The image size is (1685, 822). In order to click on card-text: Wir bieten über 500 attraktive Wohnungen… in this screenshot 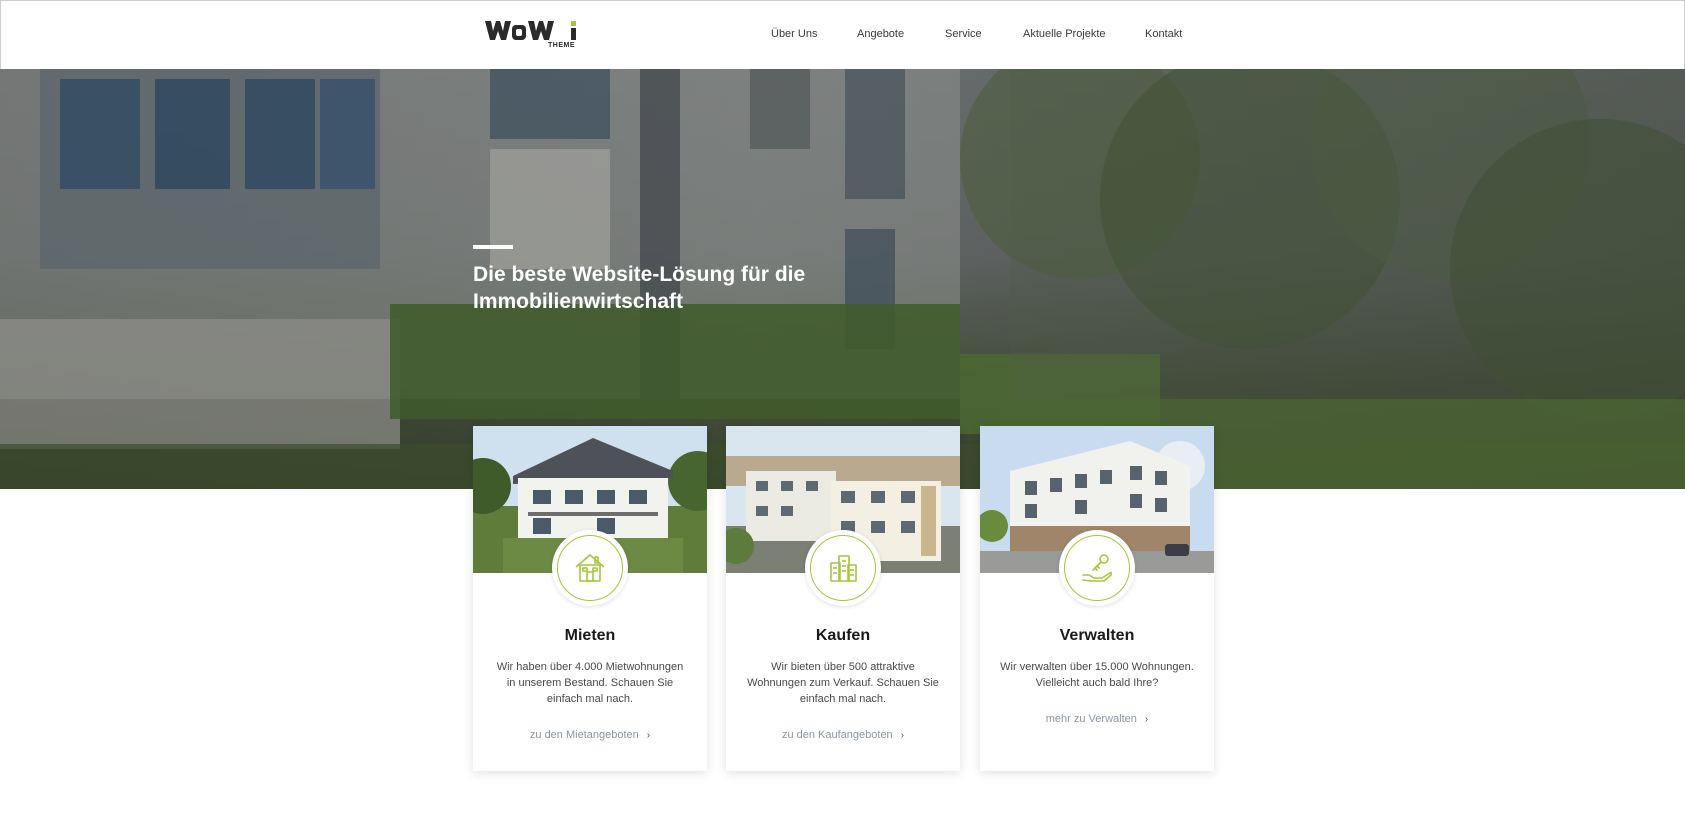, I will do `click(843, 683)`.